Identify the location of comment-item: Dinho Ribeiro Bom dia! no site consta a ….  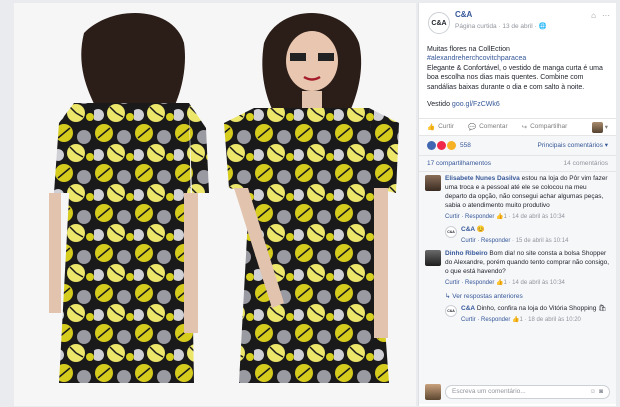
(517, 268).